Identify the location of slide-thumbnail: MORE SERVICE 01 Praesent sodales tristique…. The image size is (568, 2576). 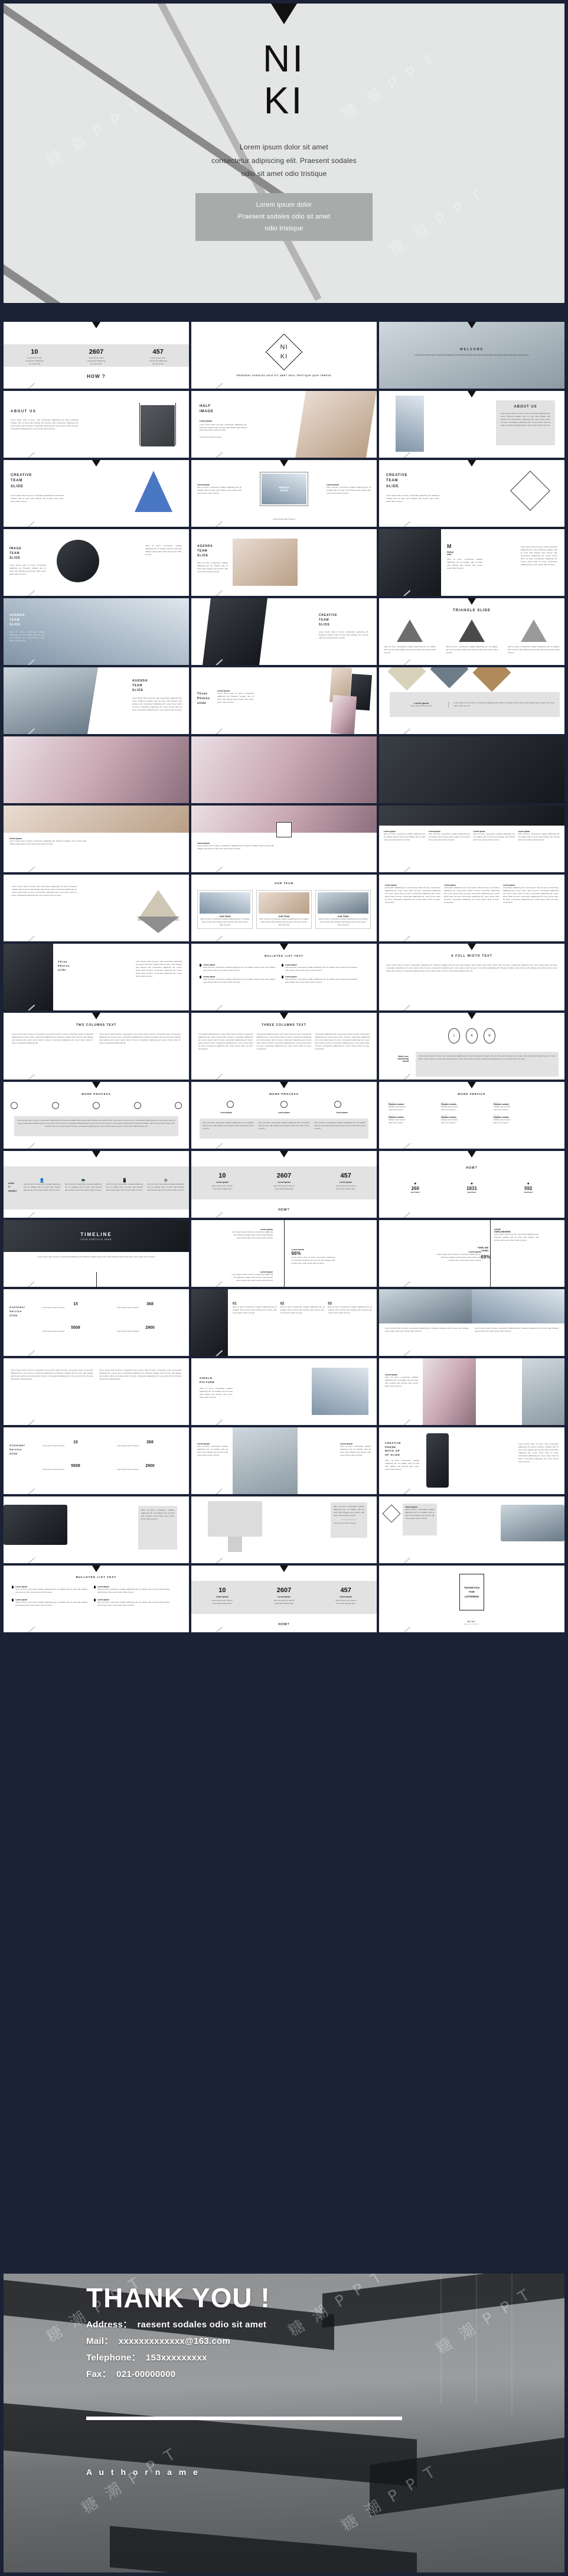
(472, 1116).